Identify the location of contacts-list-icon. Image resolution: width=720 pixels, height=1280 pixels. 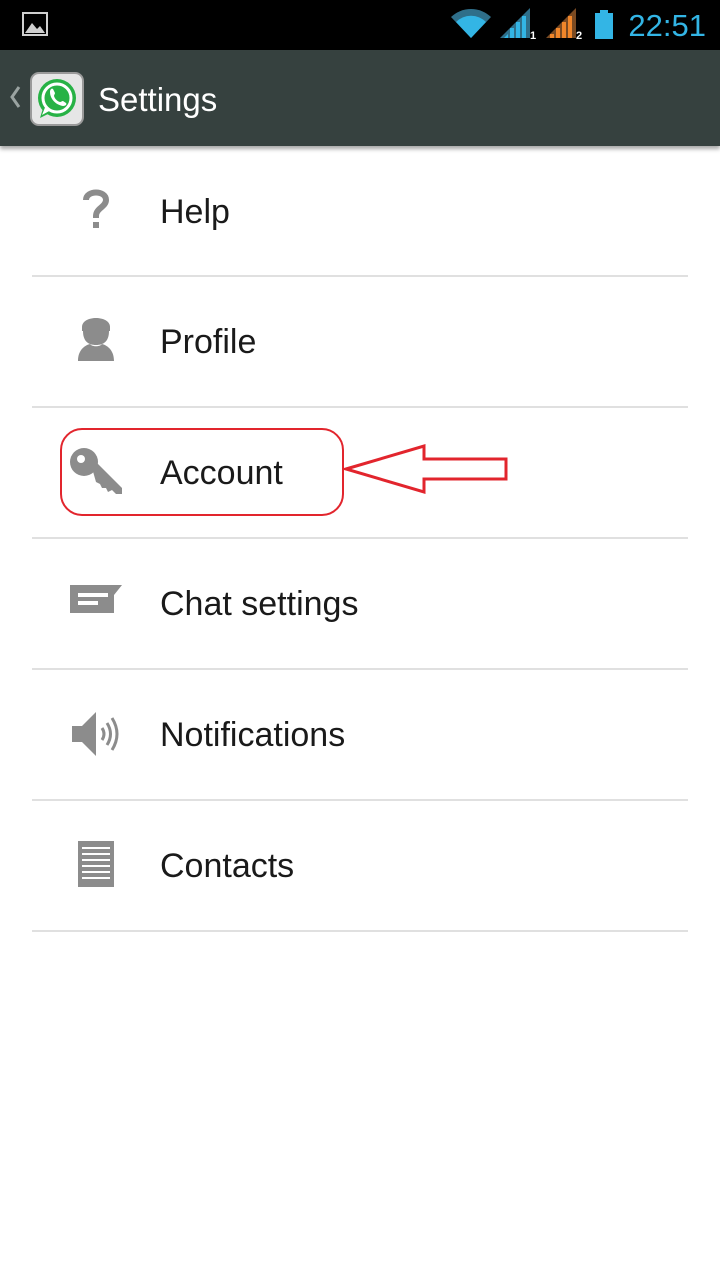
(96, 864).